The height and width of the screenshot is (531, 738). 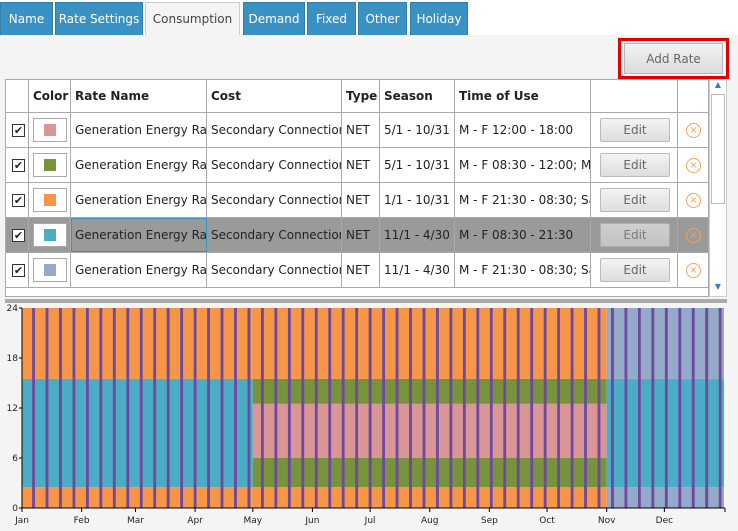 I want to click on table-scrollbar: ▲ ▼, so click(x=718, y=188).